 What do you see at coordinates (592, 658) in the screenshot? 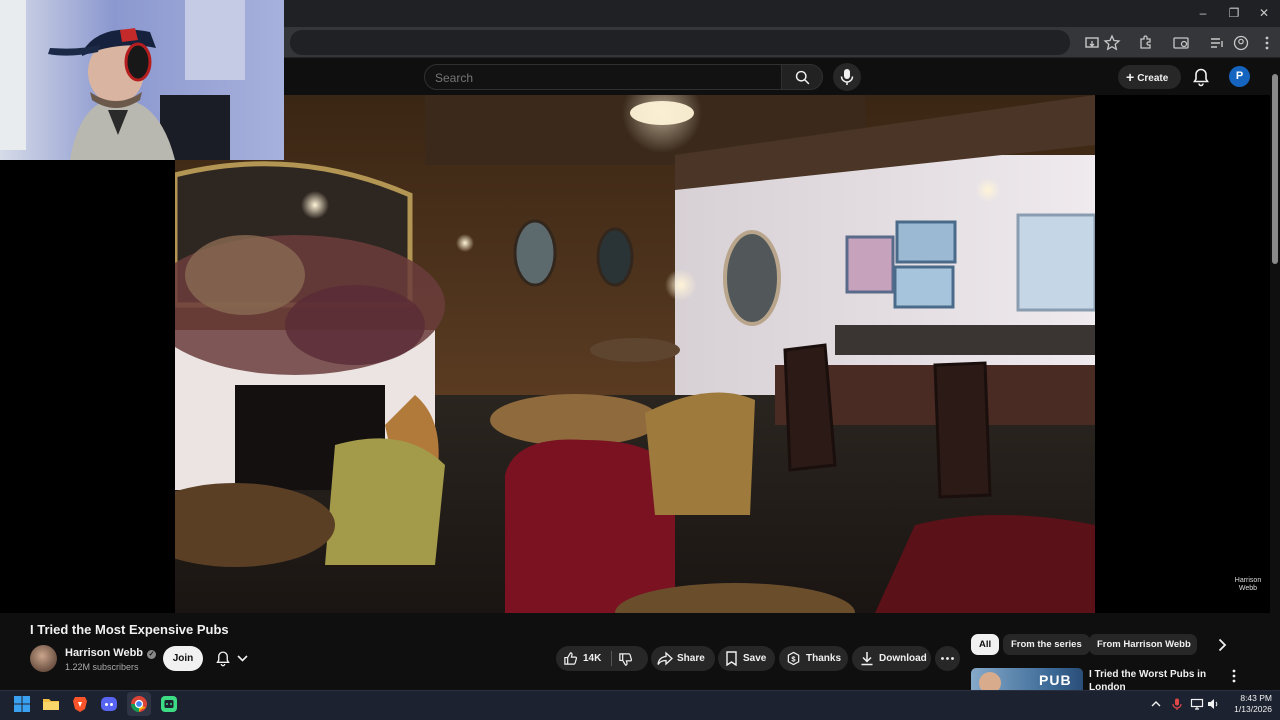
I see `like-count: 14K` at bounding box center [592, 658].